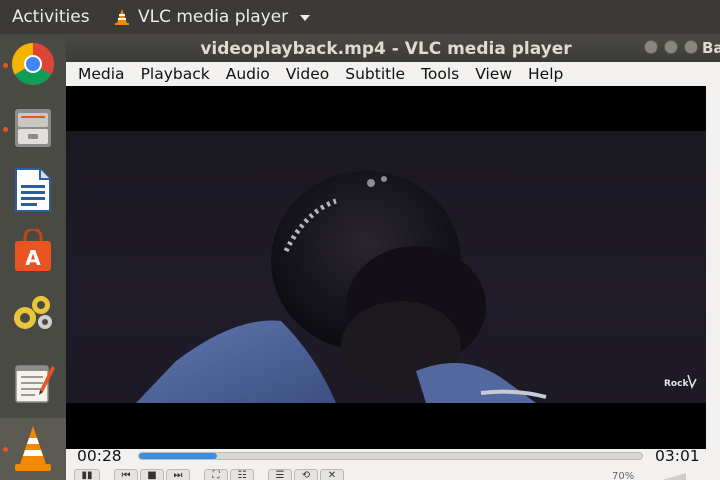  What do you see at coordinates (545, 74) in the screenshot?
I see `menu-help: Help` at bounding box center [545, 74].